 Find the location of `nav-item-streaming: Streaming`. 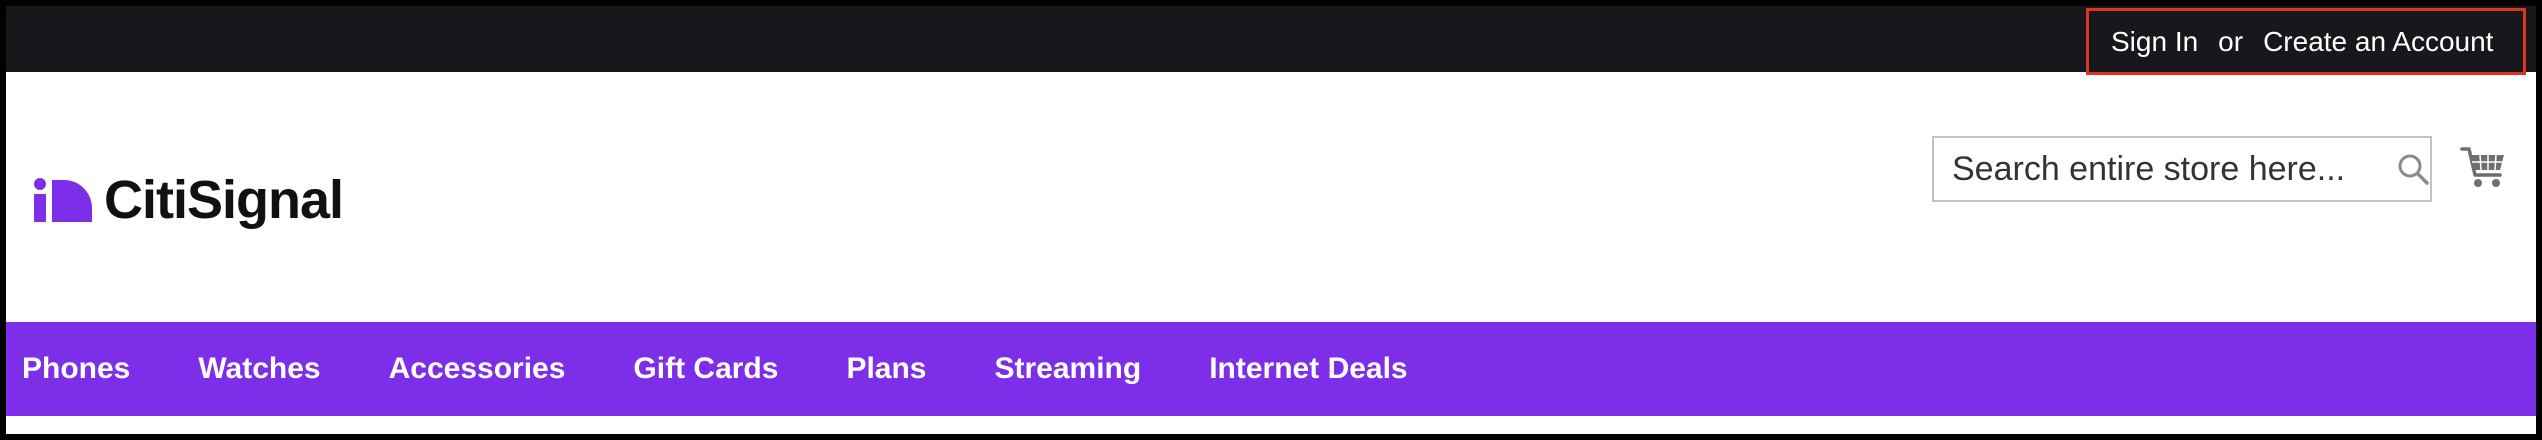

nav-item-streaming: Streaming is located at coordinates (1068, 369).